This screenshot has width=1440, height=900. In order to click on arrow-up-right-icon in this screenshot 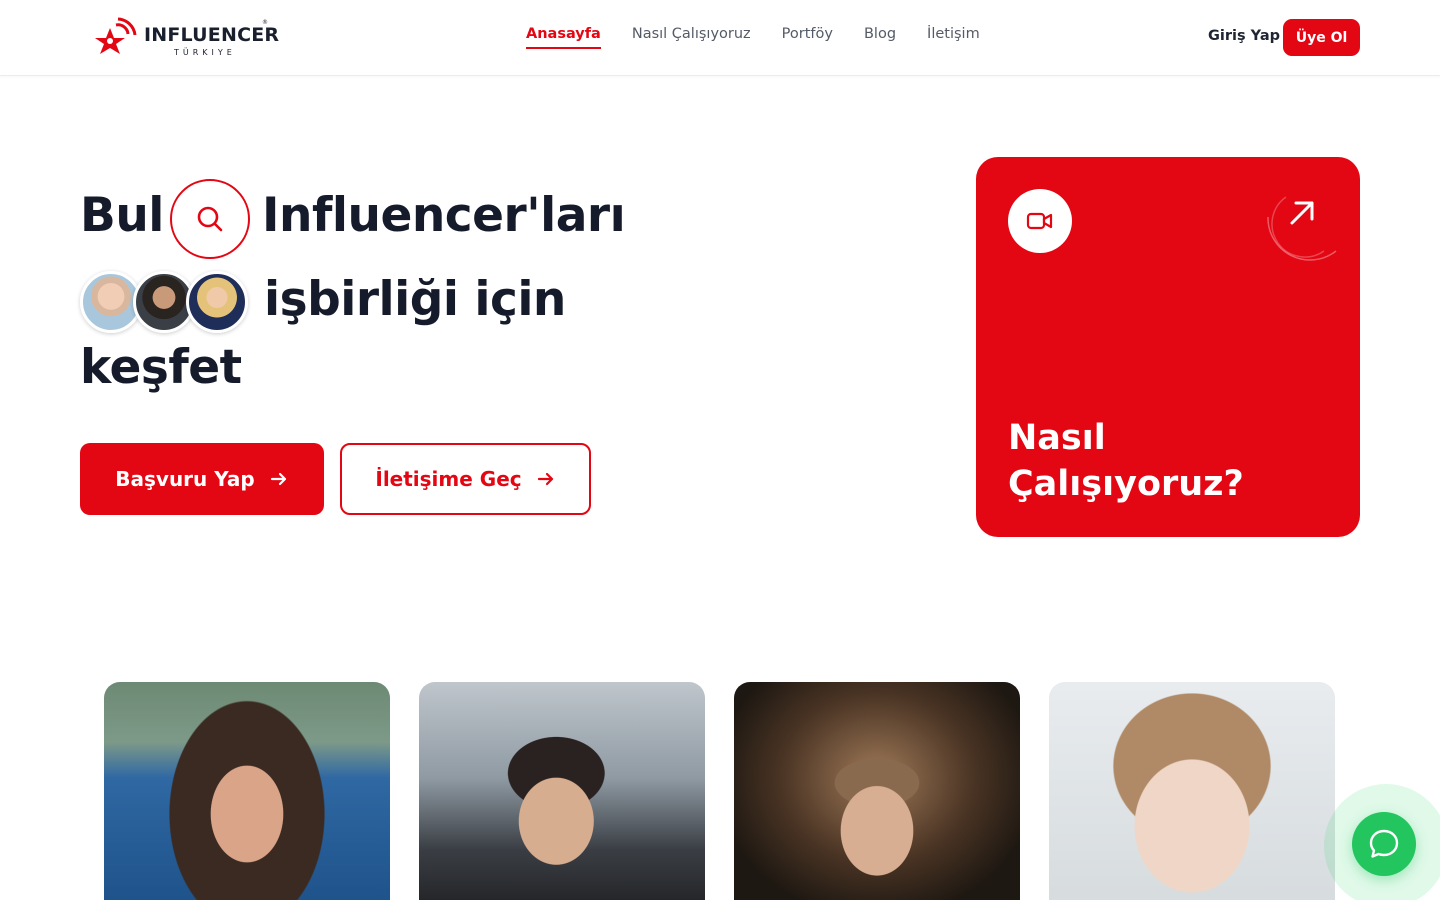, I will do `click(1312, 225)`.